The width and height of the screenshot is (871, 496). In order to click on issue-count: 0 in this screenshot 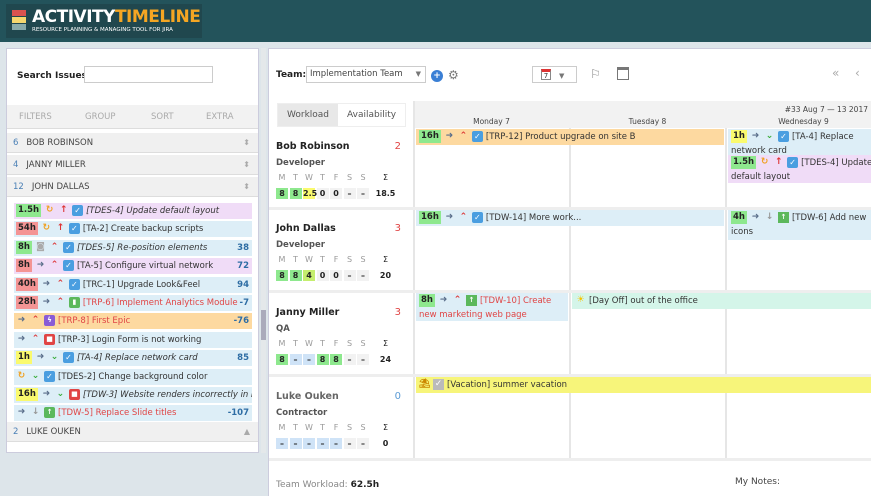, I will do `click(398, 396)`.